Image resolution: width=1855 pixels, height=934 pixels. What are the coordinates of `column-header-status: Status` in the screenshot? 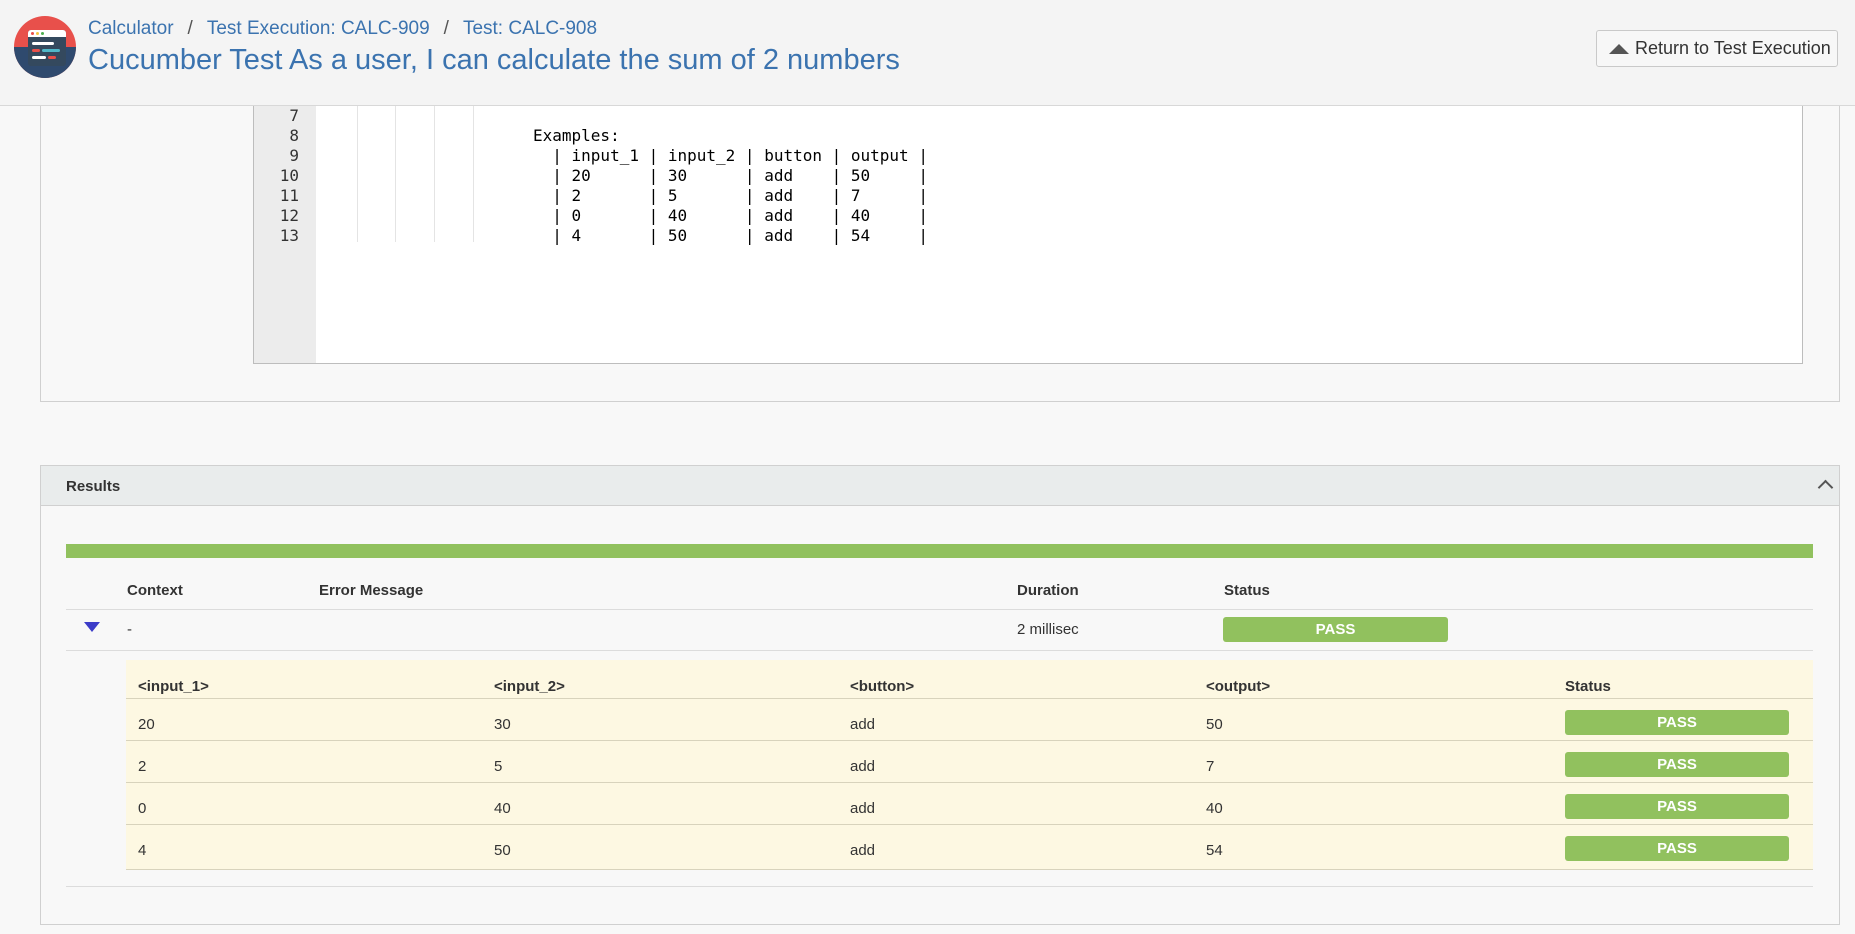 It's located at (1247, 590).